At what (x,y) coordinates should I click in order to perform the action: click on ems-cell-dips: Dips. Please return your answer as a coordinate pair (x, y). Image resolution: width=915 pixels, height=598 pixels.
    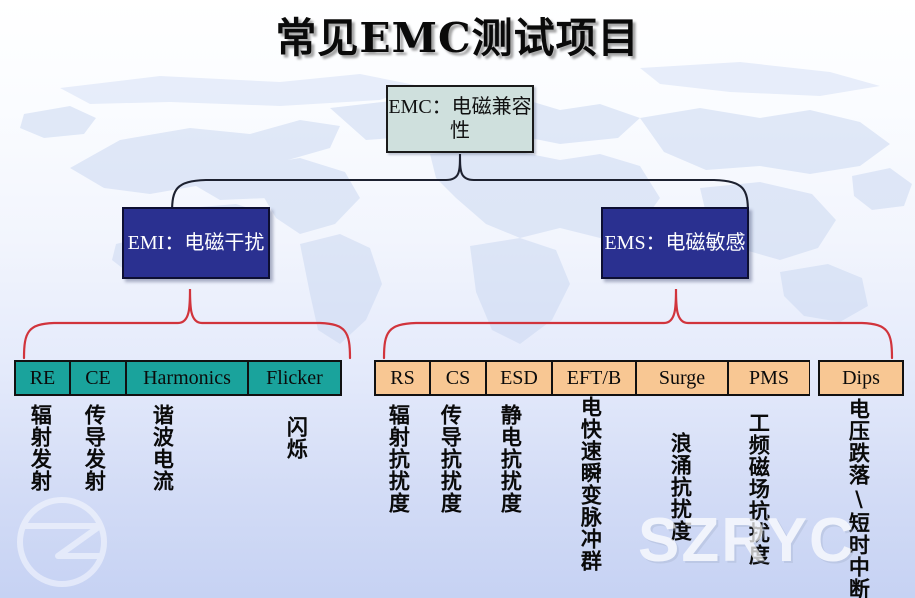
    Looking at the image, I should click on (861, 378).